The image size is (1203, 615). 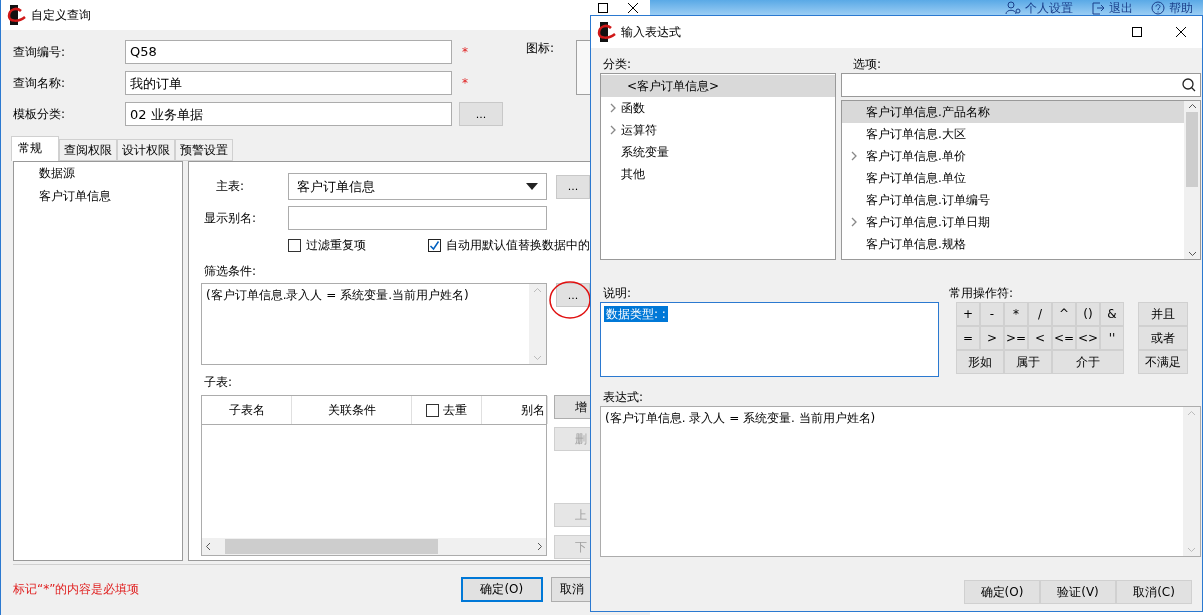 What do you see at coordinates (88, 150) in the screenshot?
I see `tab: 查阅权限` at bounding box center [88, 150].